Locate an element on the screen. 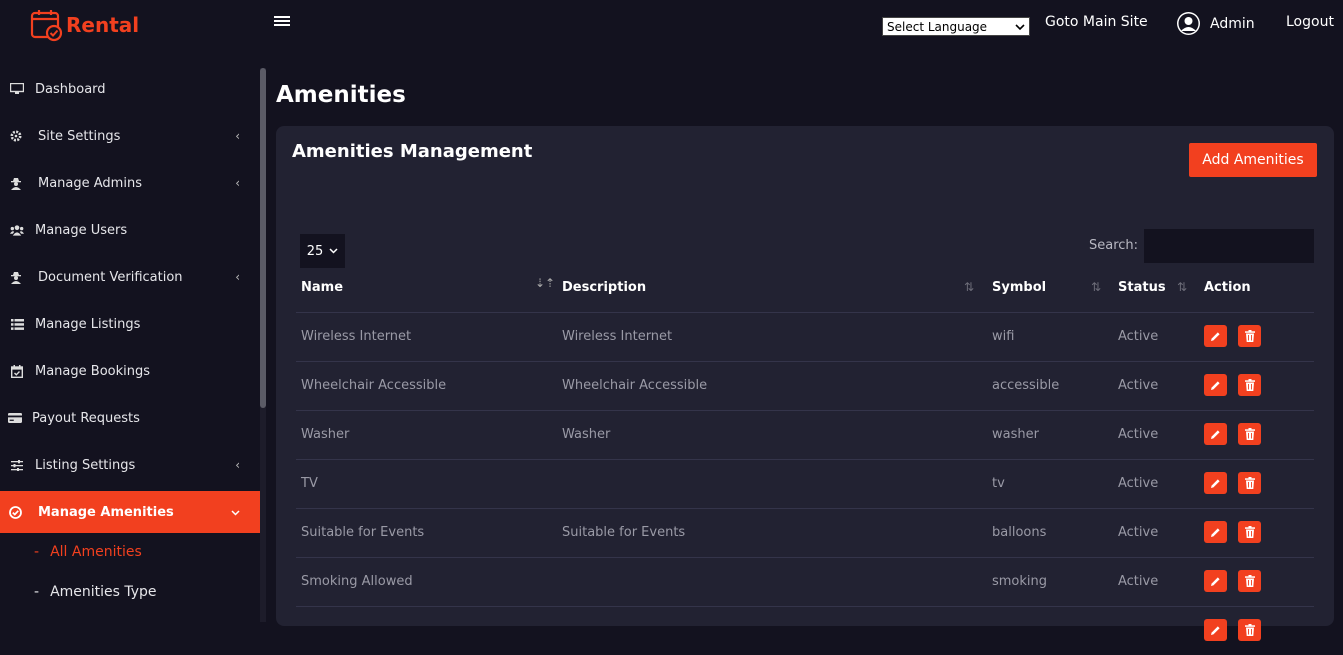 This screenshot has height=655, width=1343. sidebar-subitem-label: Amenities Type is located at coordinates (103, 592).